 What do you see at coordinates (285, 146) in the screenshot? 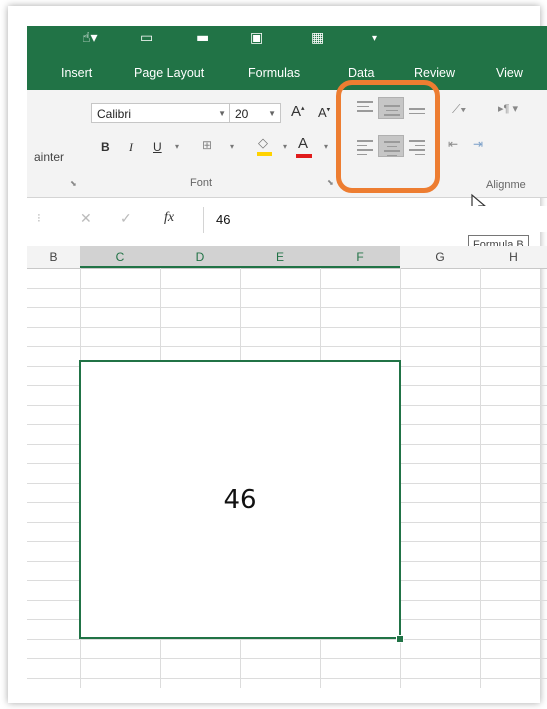
I see `fill-color-dropdown-icon: ▾` at bounding box center [285, 146].